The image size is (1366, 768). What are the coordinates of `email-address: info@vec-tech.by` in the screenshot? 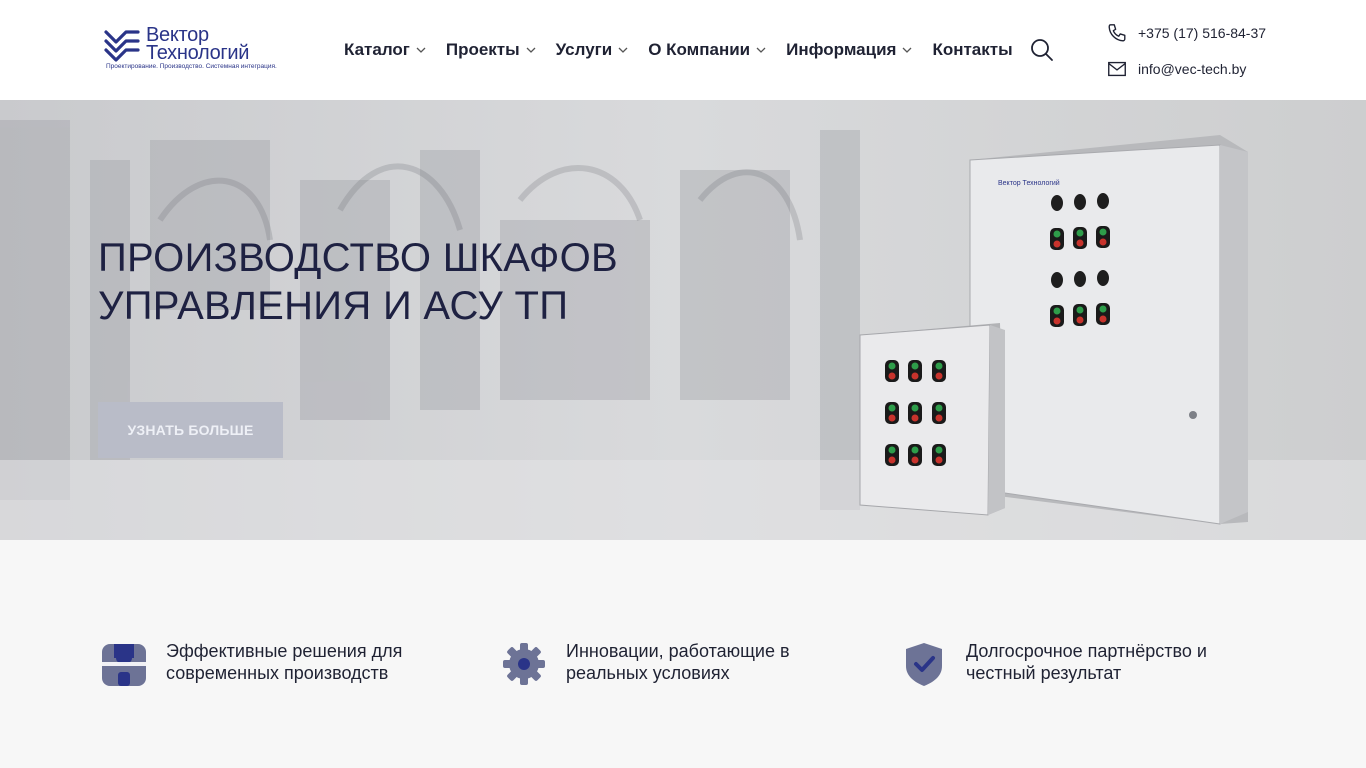 It's located at (1192, 69).